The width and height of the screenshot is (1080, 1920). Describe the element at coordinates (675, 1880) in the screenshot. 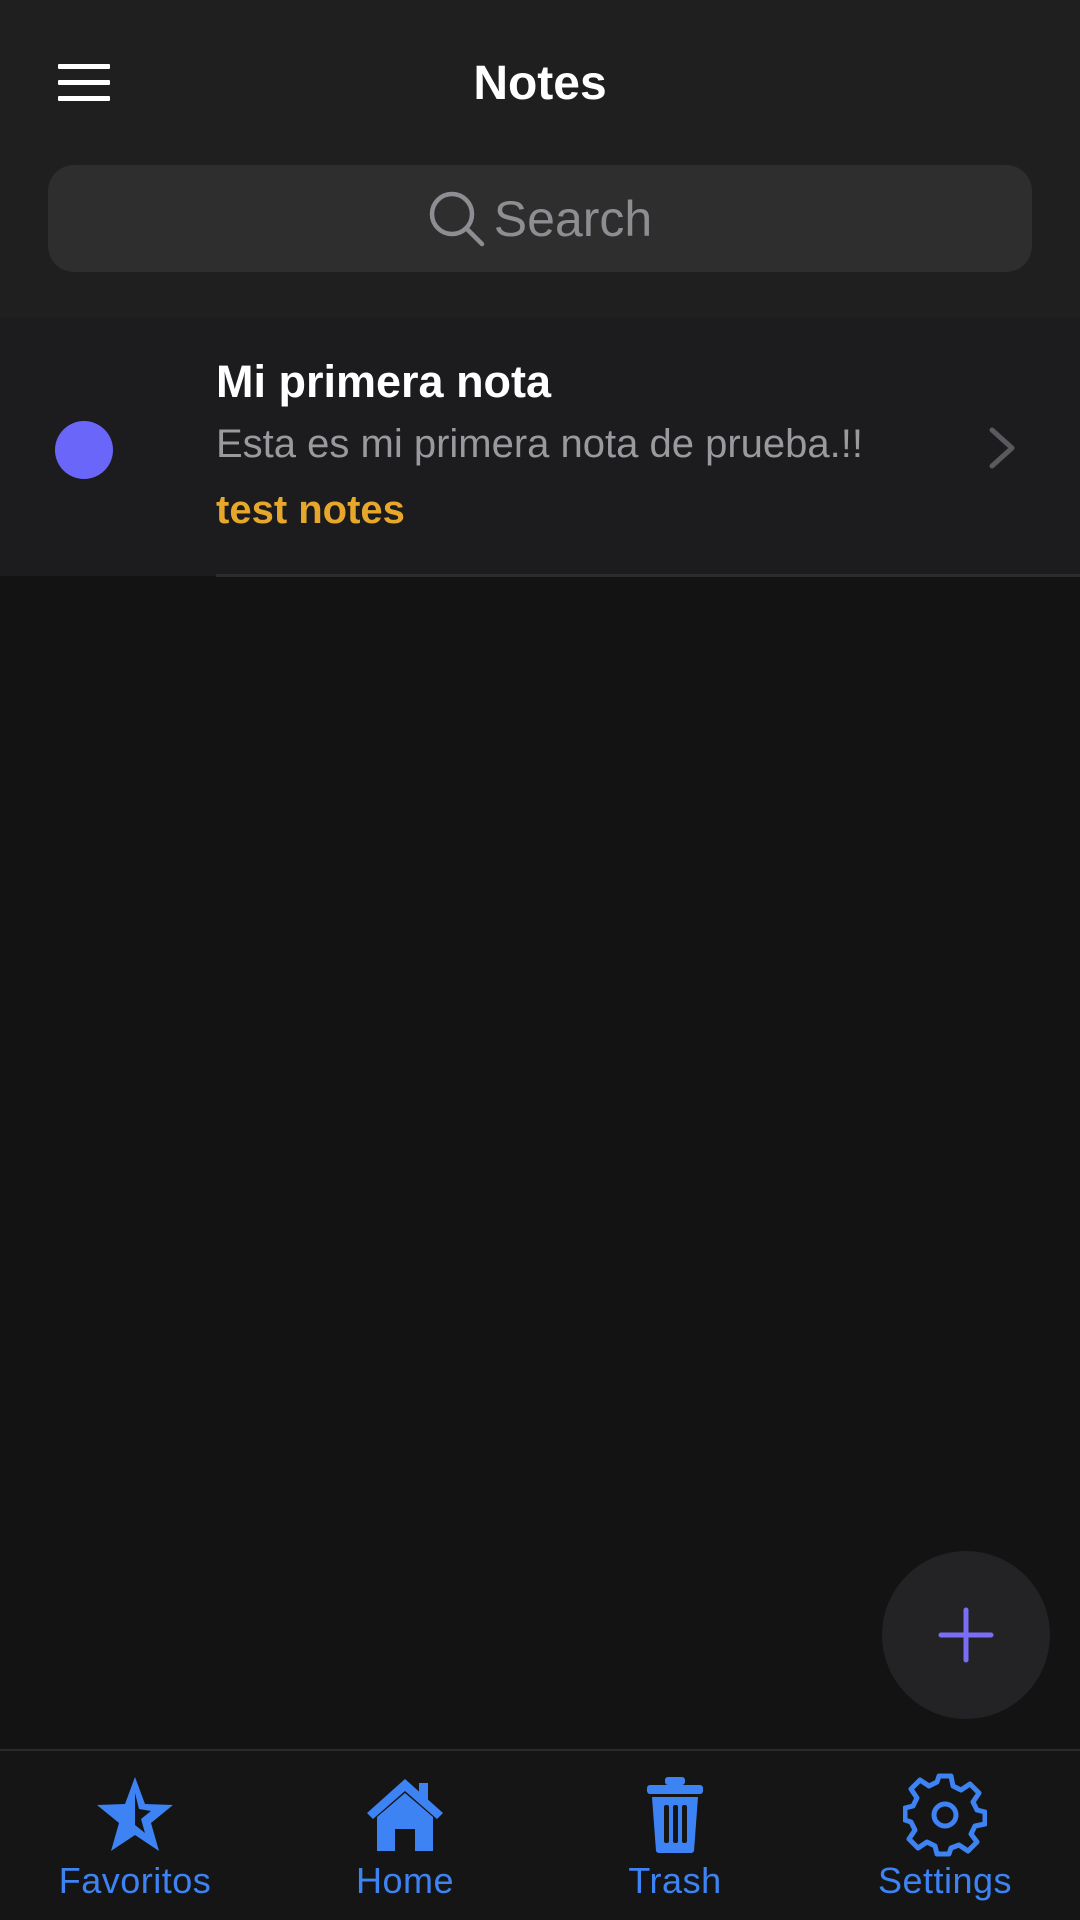

I see `tab-label: Trash` at that location.